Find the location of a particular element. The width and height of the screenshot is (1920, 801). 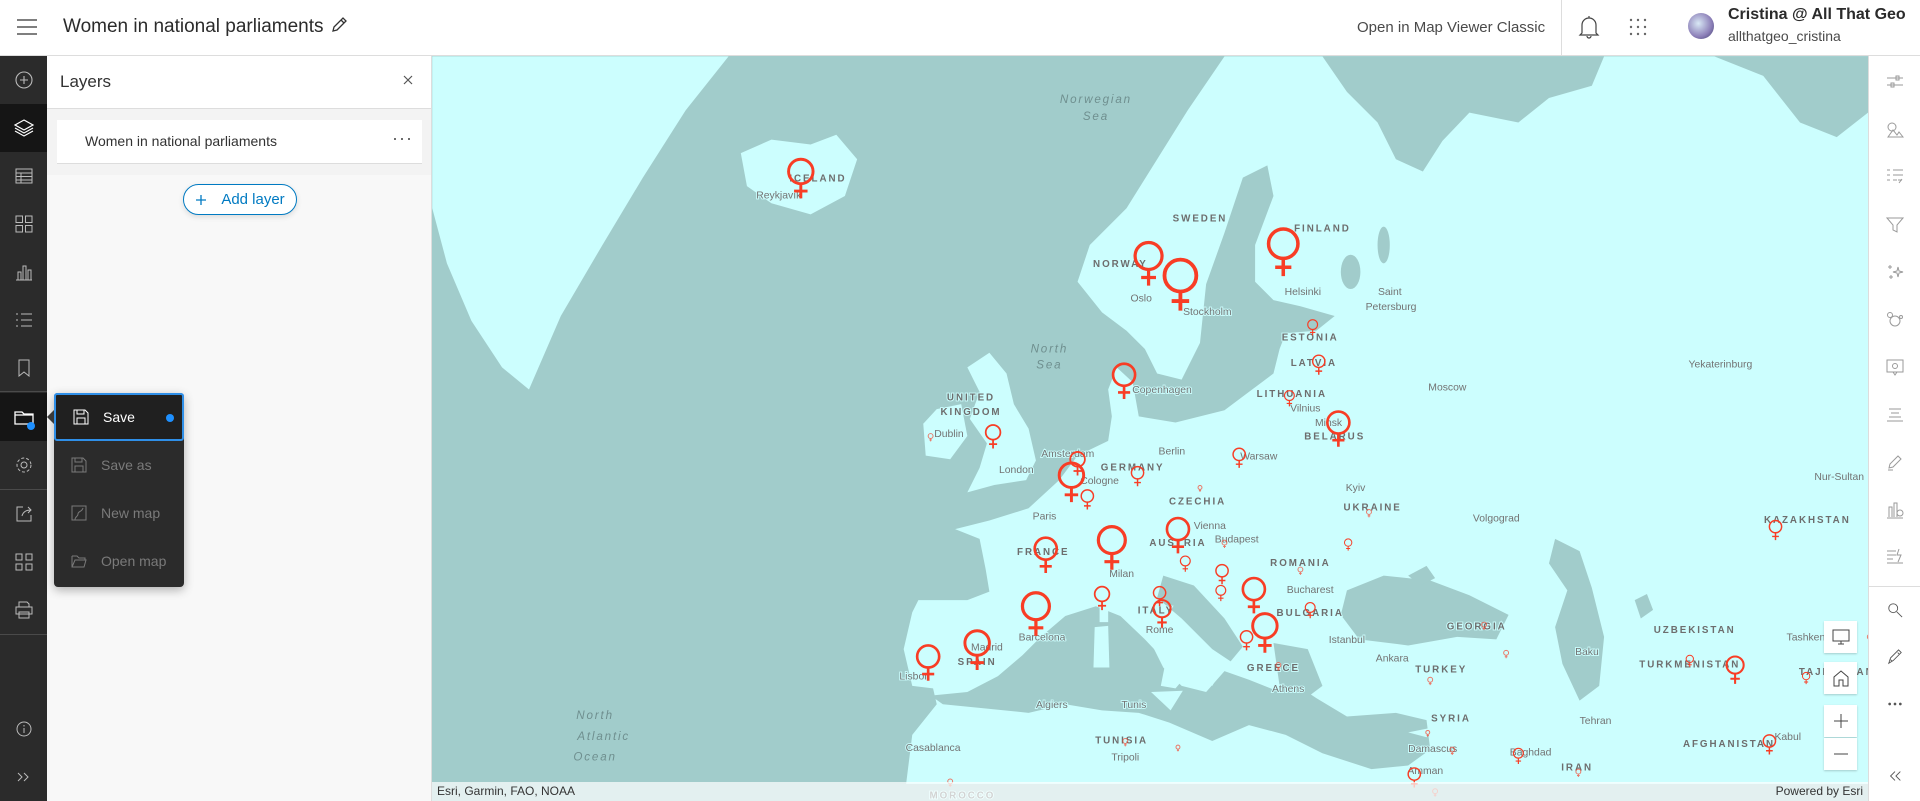

user-display-name: Cristina @ All That Geo is located at coordinates (1817, 15).